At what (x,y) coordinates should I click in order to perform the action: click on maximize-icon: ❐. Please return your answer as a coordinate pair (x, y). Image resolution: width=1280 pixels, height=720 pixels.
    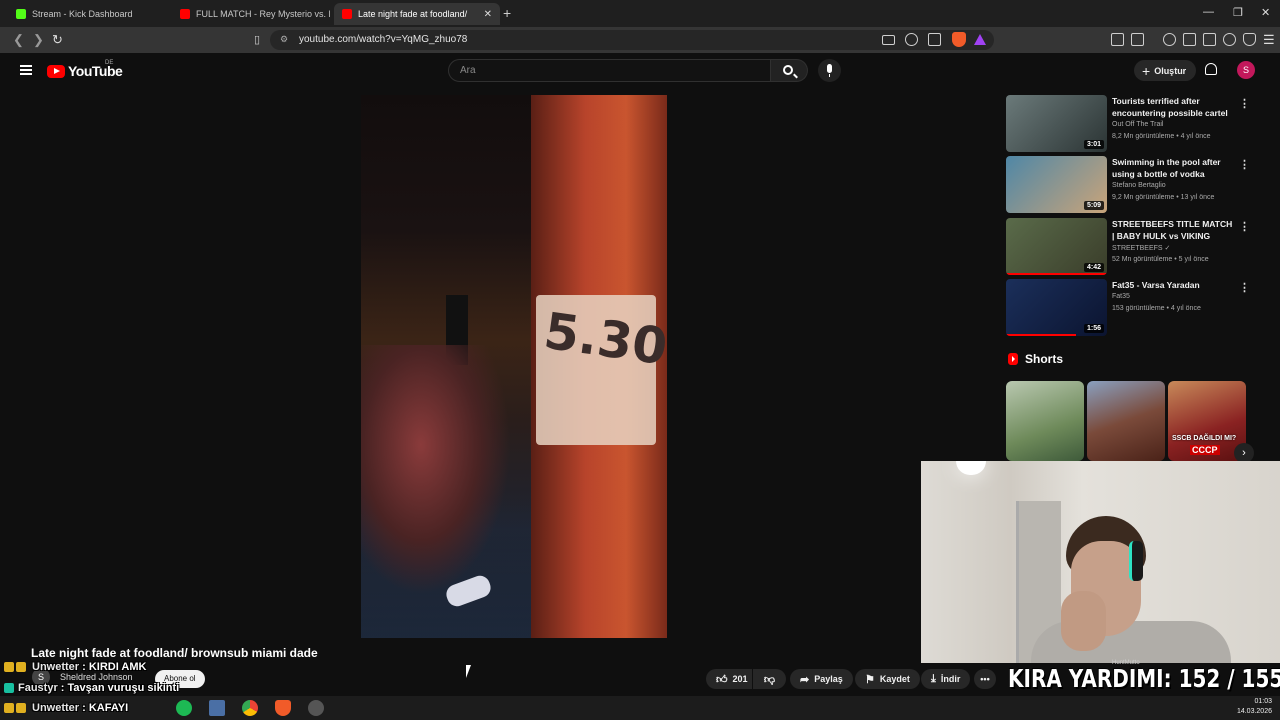
    Looking at the image, I should click on (1238, 12).